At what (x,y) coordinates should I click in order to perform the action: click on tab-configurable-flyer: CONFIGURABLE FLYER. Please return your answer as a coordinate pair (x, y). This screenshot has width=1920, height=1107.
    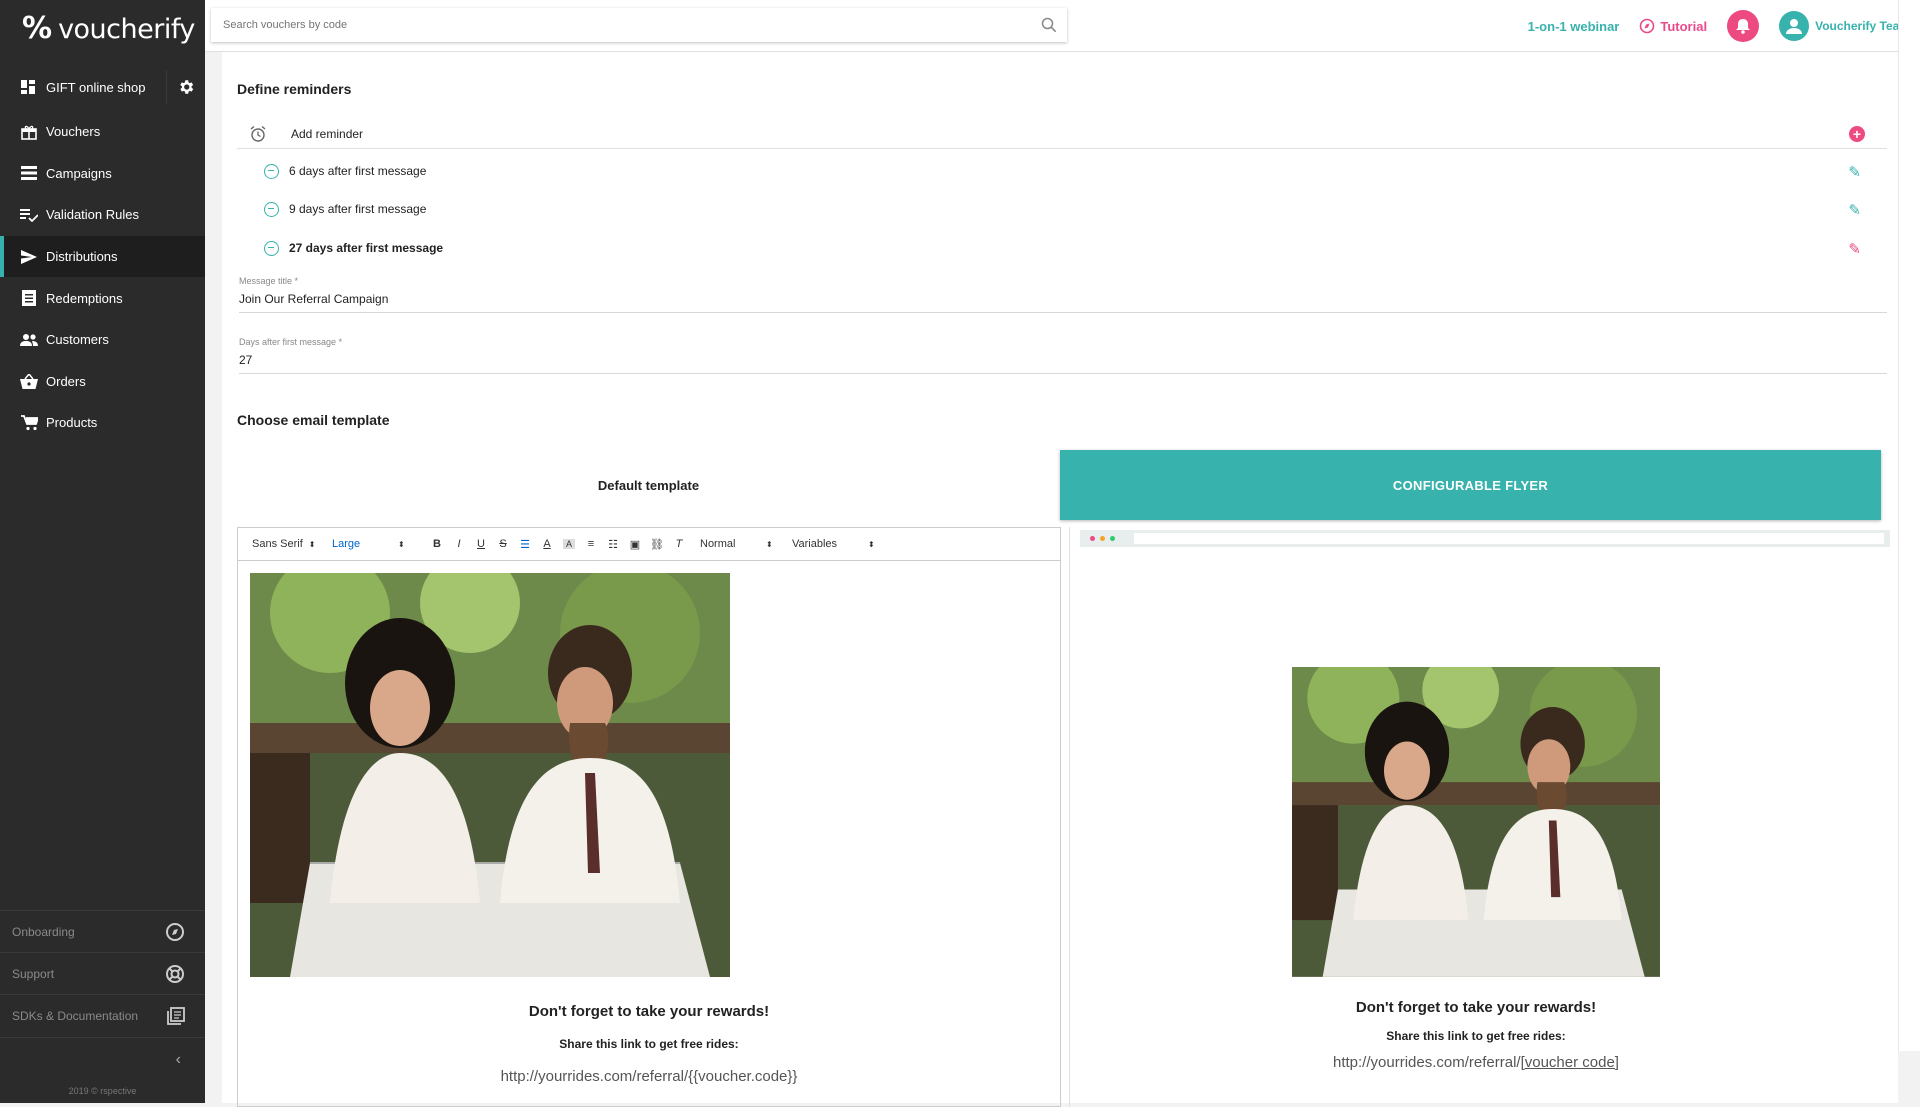
    Looking at the image, I should click on (1470, 485).